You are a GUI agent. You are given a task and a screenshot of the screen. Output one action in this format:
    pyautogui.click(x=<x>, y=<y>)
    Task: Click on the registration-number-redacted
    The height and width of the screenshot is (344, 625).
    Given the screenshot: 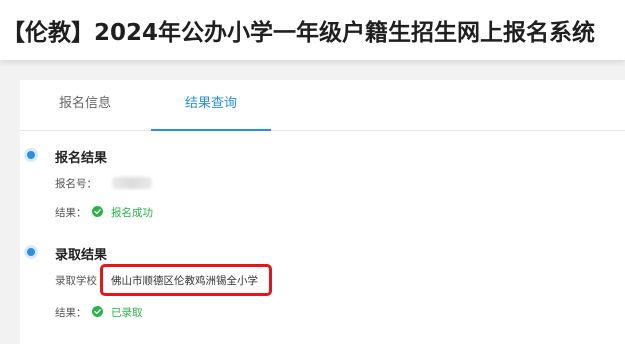 What is the action you would take?
    pyautogui.click(x=132, y=183)
    